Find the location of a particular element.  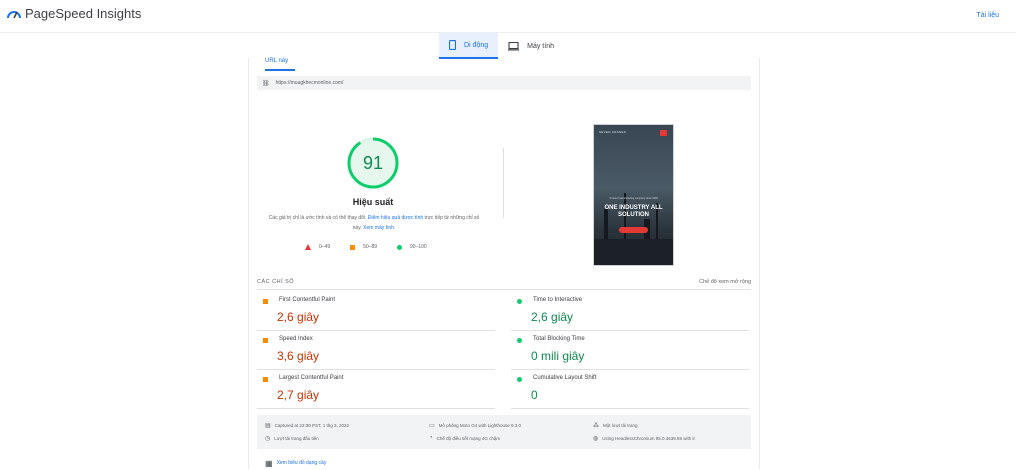

device-tabs: Di động Máy tính is located at coordinates (501, 46).